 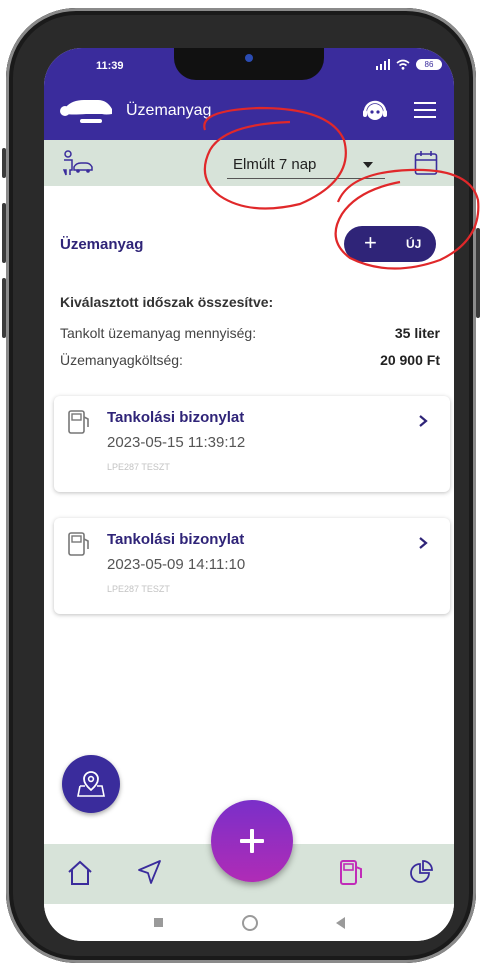 What do you see at coordinates (275, 158) in the screenshot?
I see `annotation-circle-period` at bounding box center [275, 158].